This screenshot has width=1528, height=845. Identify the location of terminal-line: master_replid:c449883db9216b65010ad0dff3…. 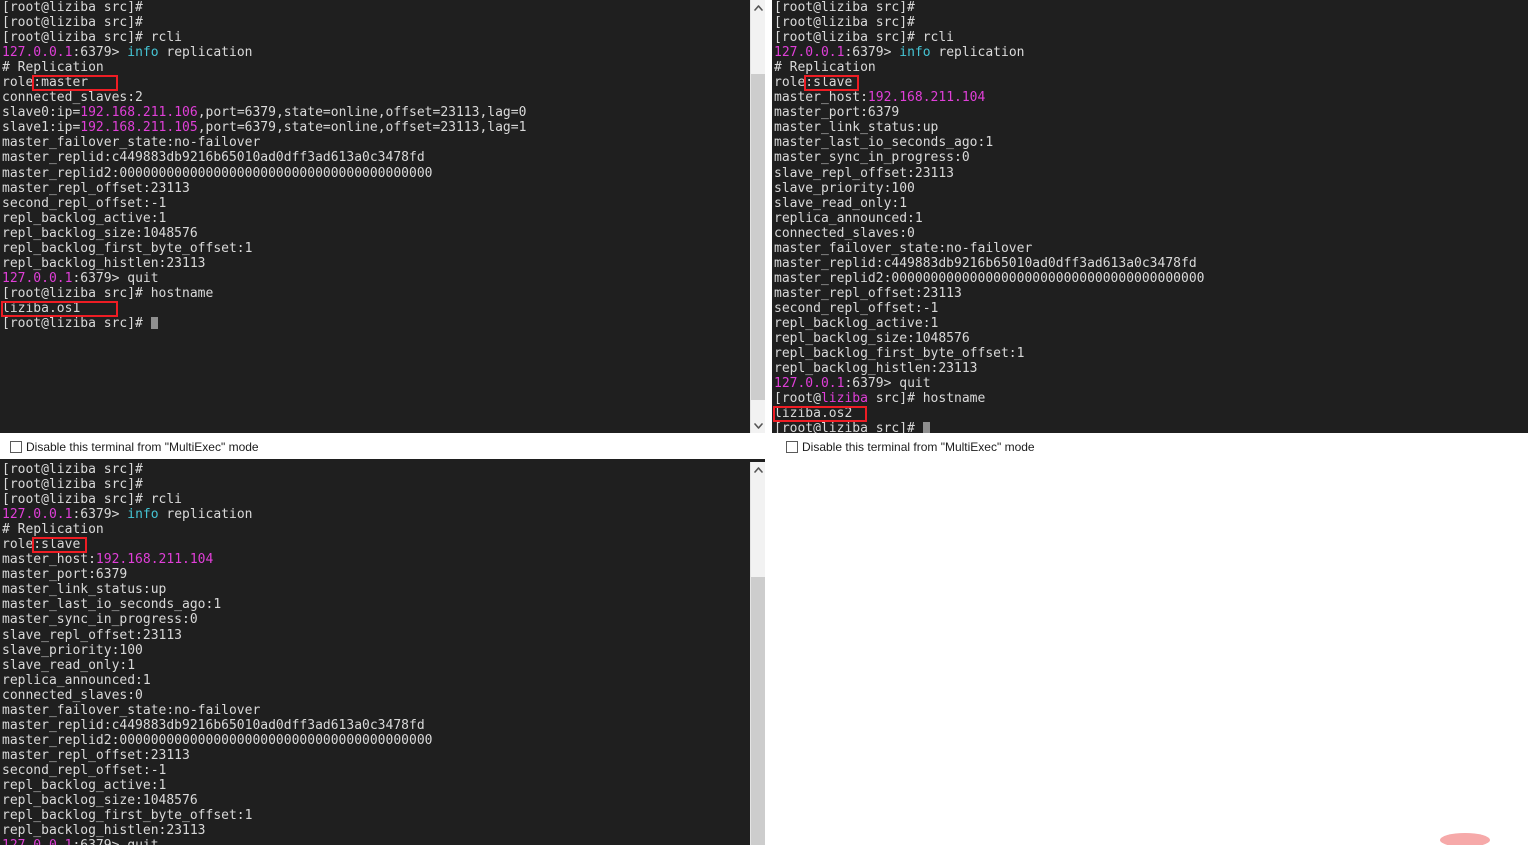
(376, 157).